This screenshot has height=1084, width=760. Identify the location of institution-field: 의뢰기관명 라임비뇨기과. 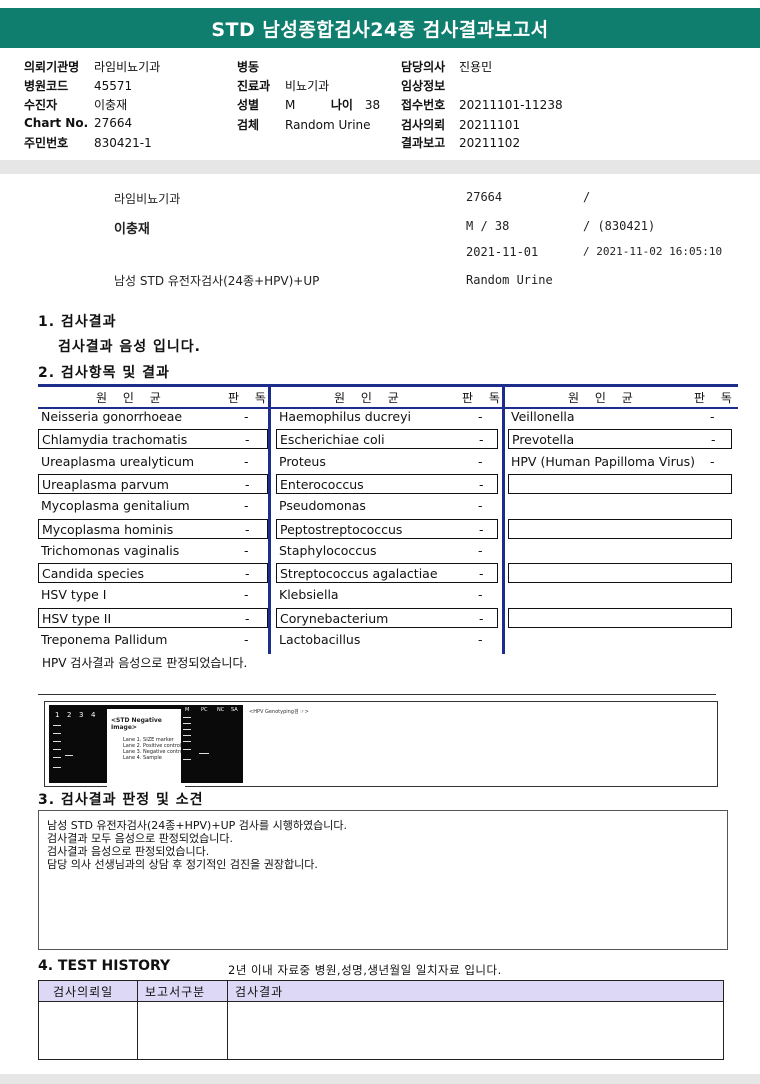
(92, 67).